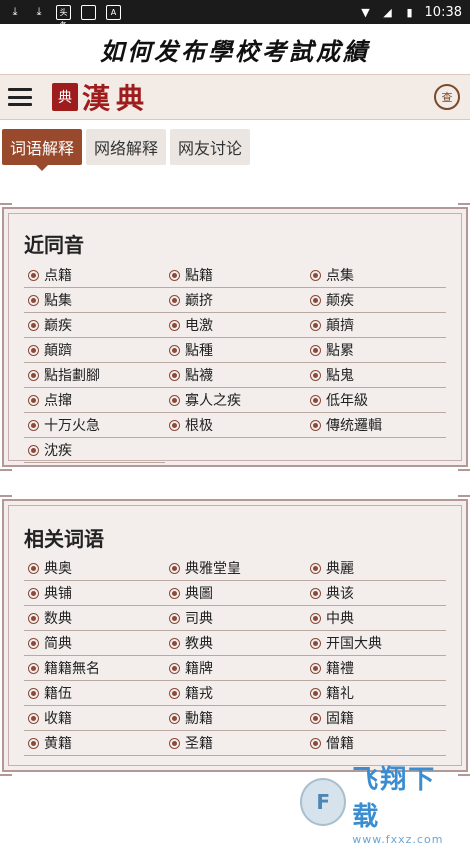 Image resolution: width=470 pixels, height=846 pixels. Describe the element at coordinates (58, 451) in the screenshot. I see `word-label: 沈疾` at that location.